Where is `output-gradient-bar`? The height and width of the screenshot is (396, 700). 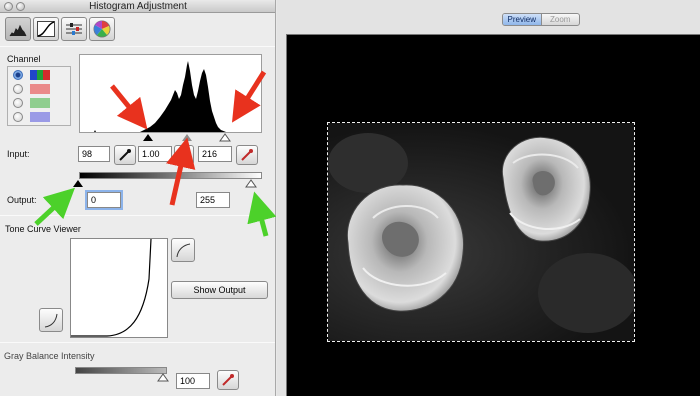
output-gradient-bar is located at coordinates (170, 175).